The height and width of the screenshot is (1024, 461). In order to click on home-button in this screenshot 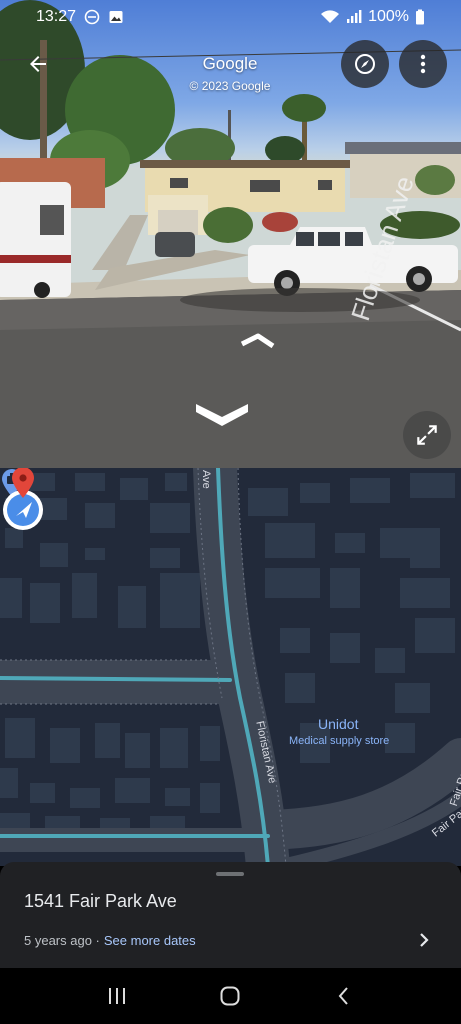, I will do `click(230, 996)`.